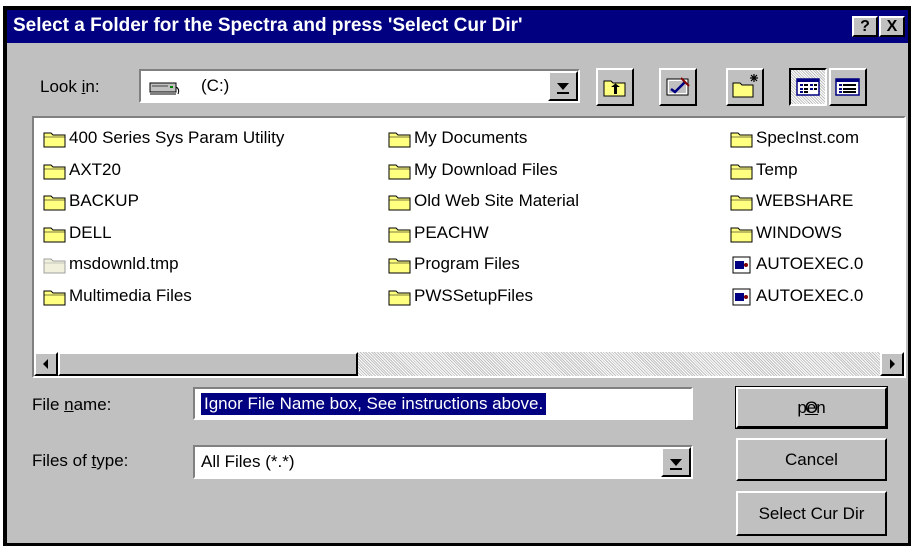 The image size is (917, 550). I want to click on look-in-dropdown-button, so click(563, 86).